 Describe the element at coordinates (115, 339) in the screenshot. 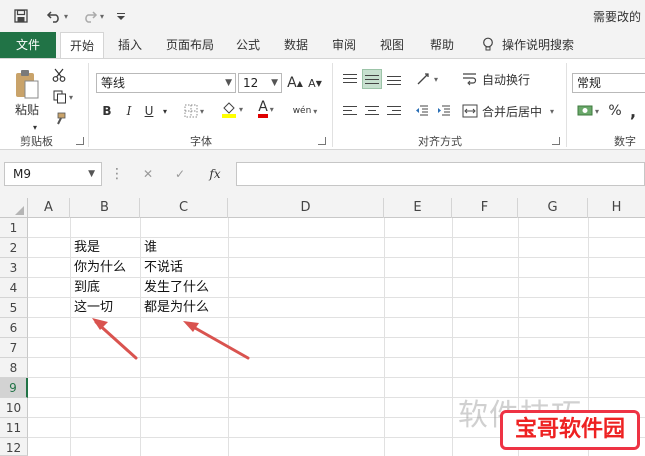

I see `arrow-to-b5` at that location.